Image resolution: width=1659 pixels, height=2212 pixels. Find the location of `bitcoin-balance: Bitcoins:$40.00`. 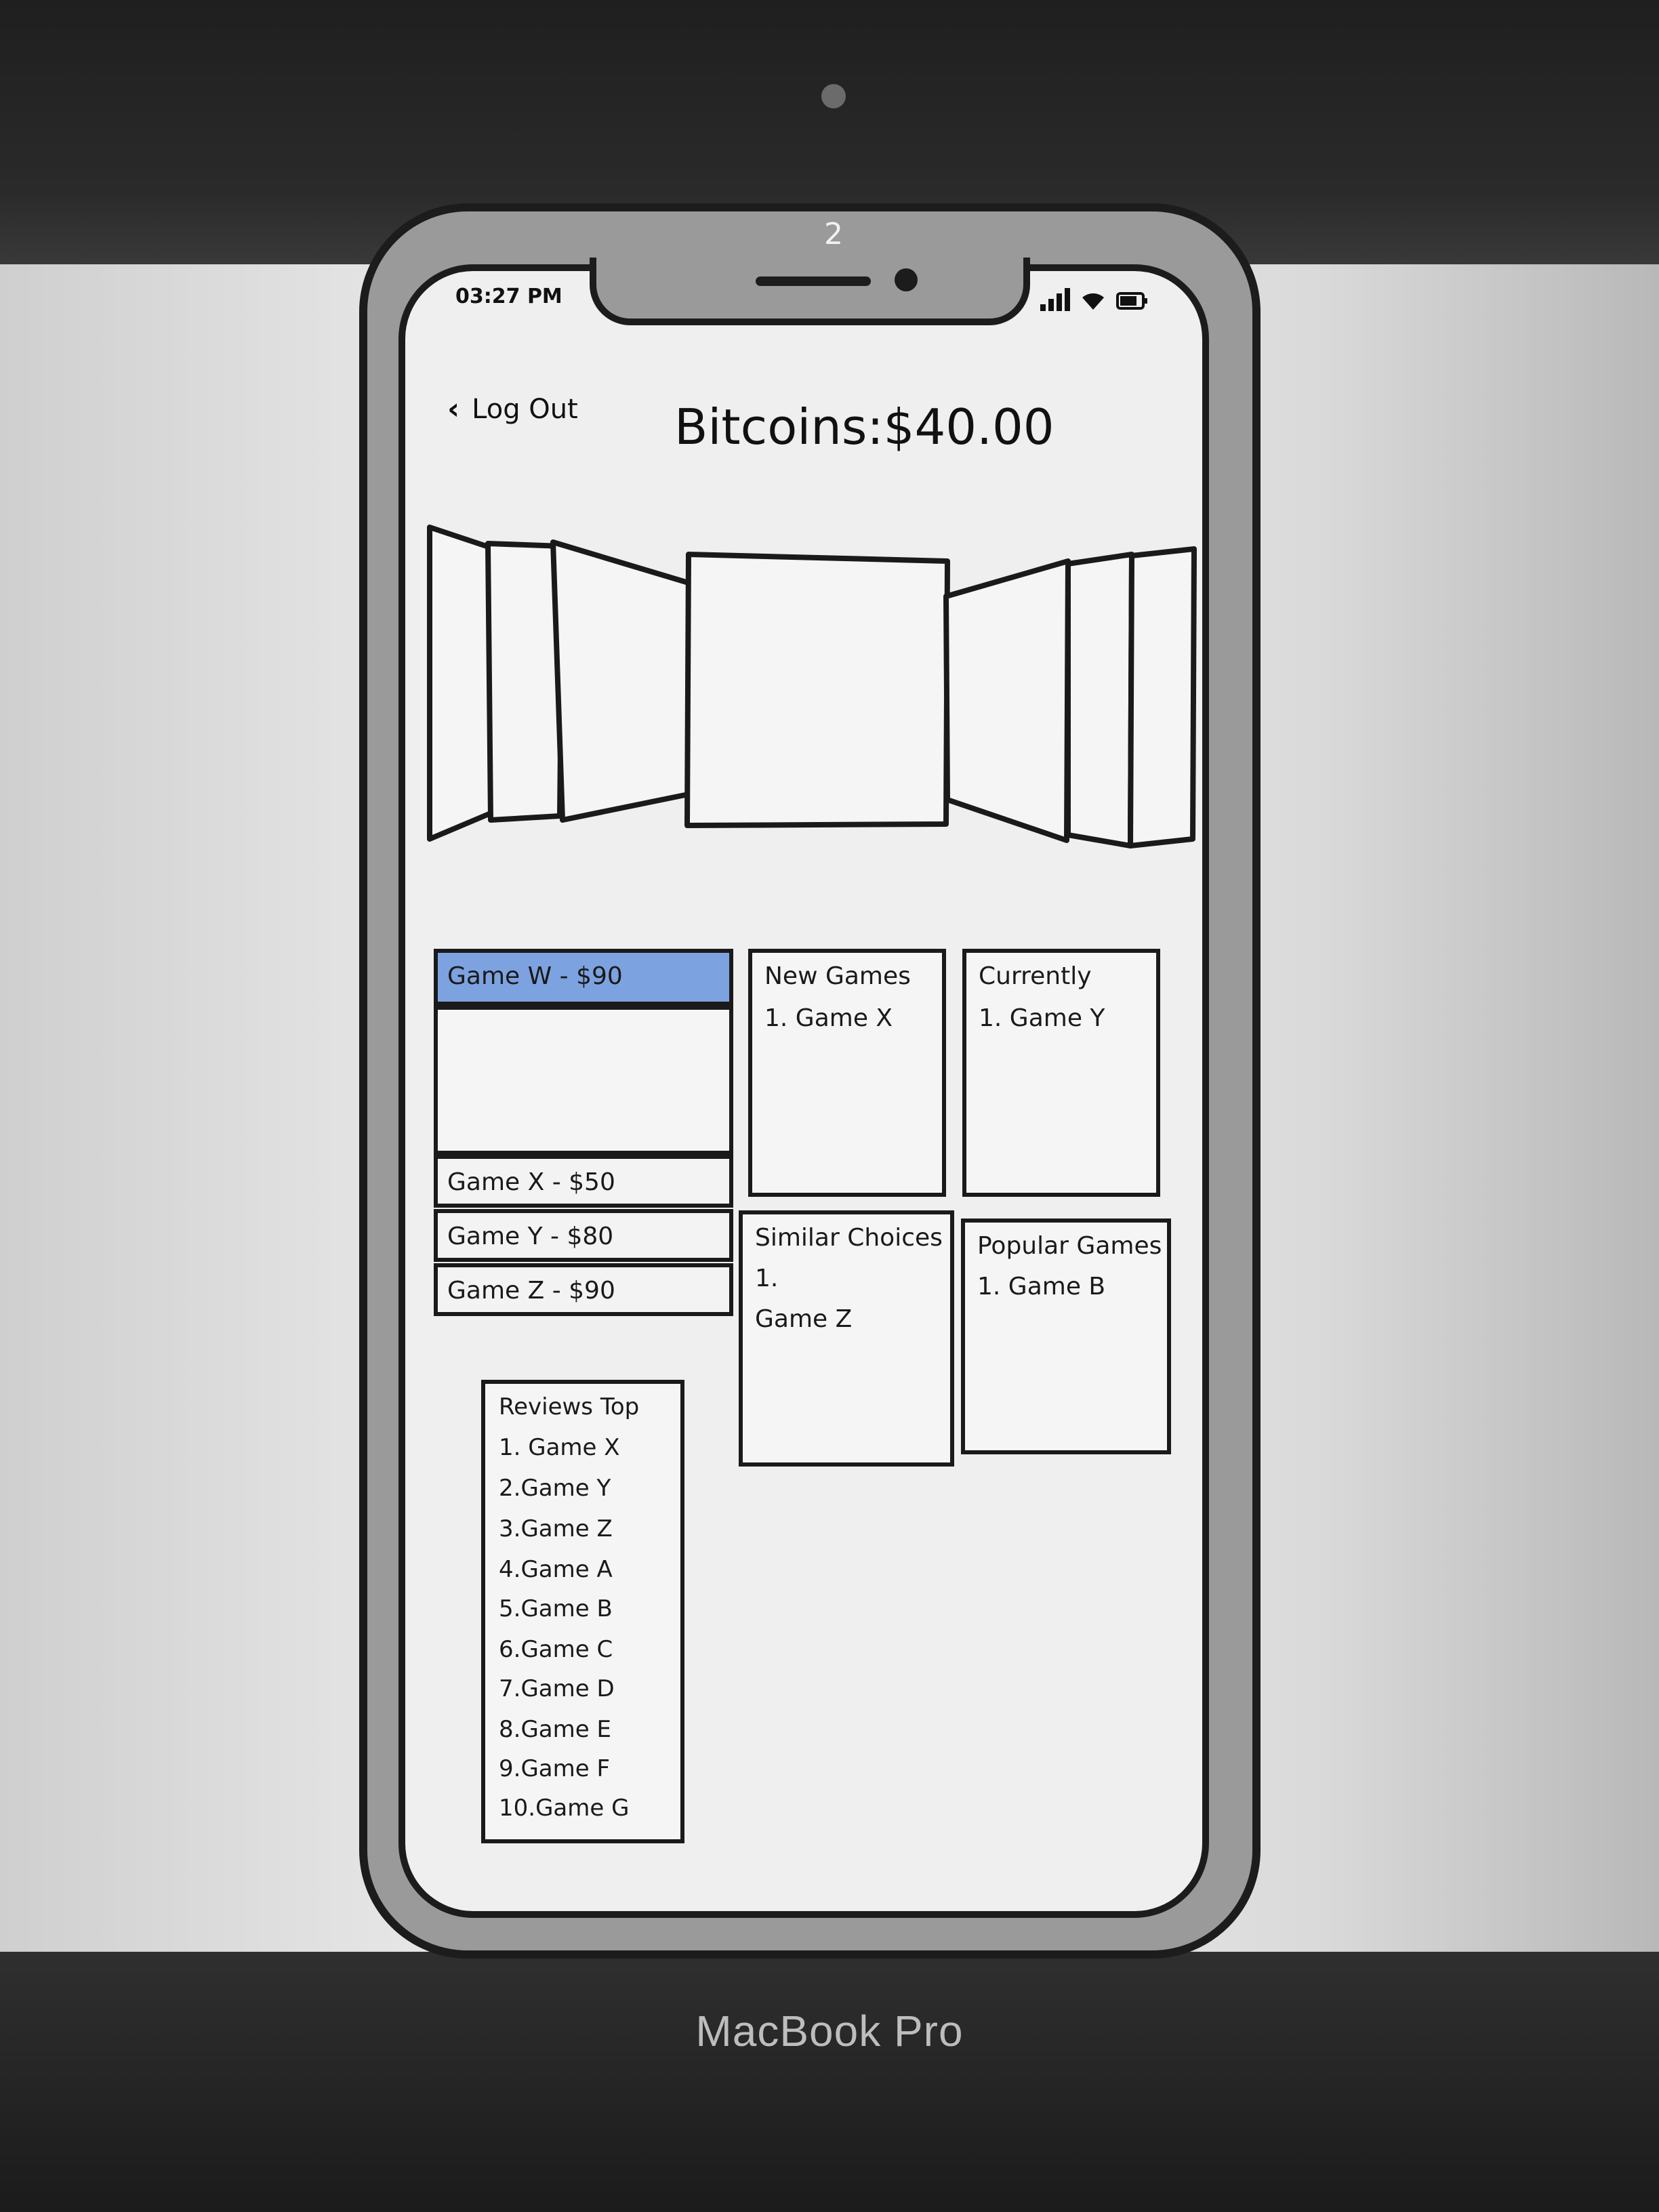

bitcoin-balance: Bitcoins:$40.00 is located at coordinates (864, 426).